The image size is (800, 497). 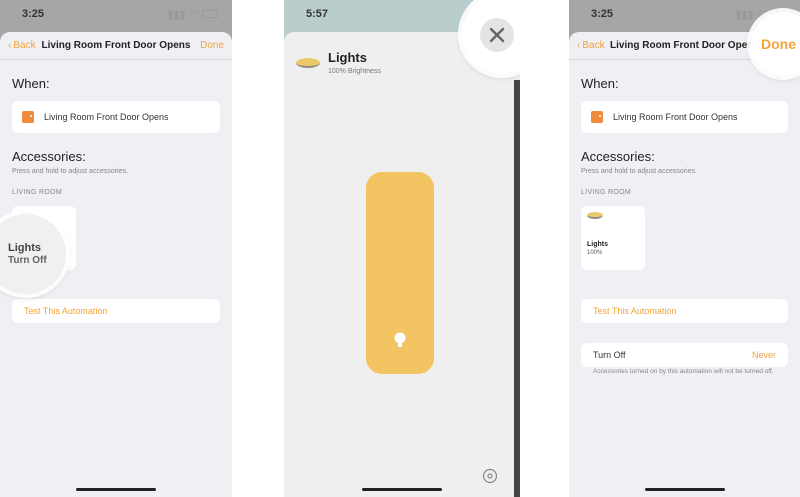 I want to click on wifi-icon: ◠, so click(x=193, y=14).